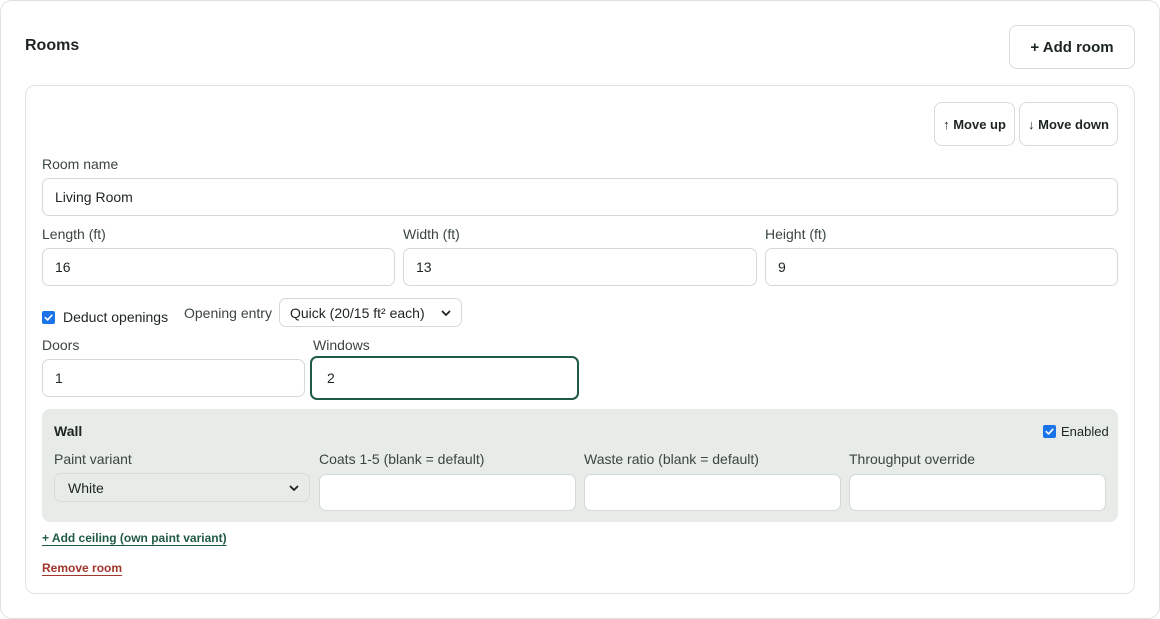  I want to click on opening-entry-select: Quick (20/15 ft² each), so click(370, 312).